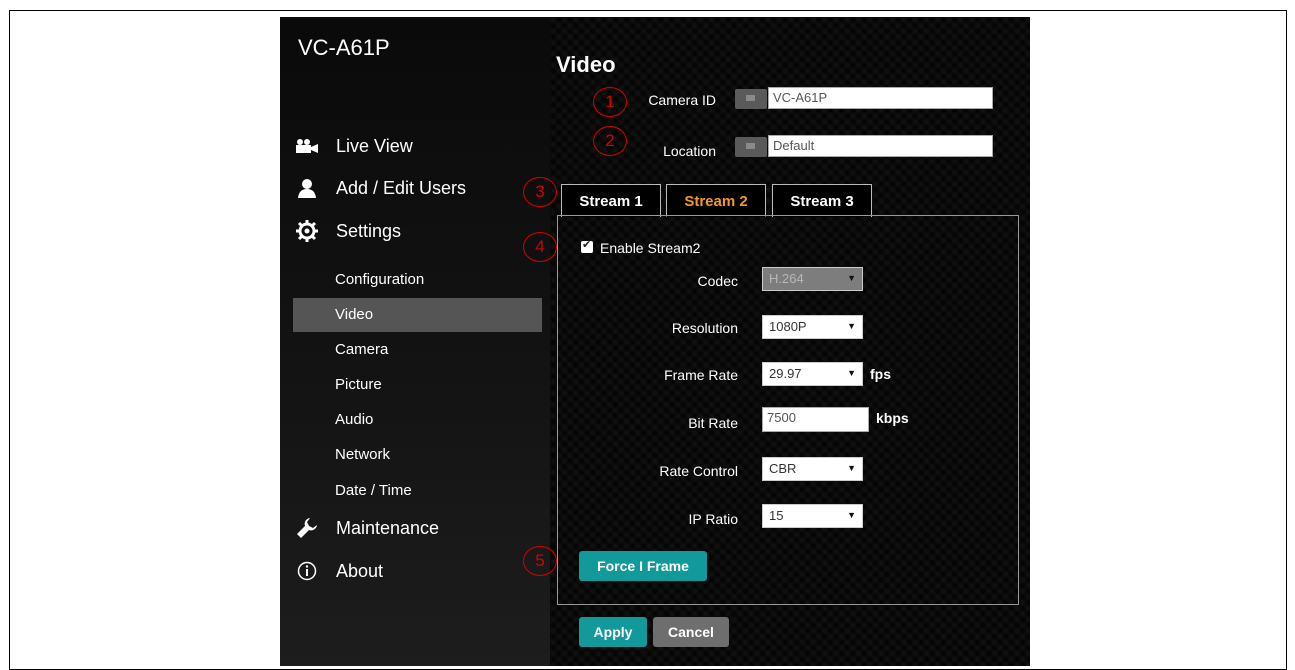 The width and height of the screenshot is (1295, 670). What do you see at coordinates (307, 146) in the screenshot?
I see `camera-icon` at bounding box center [307, 146].